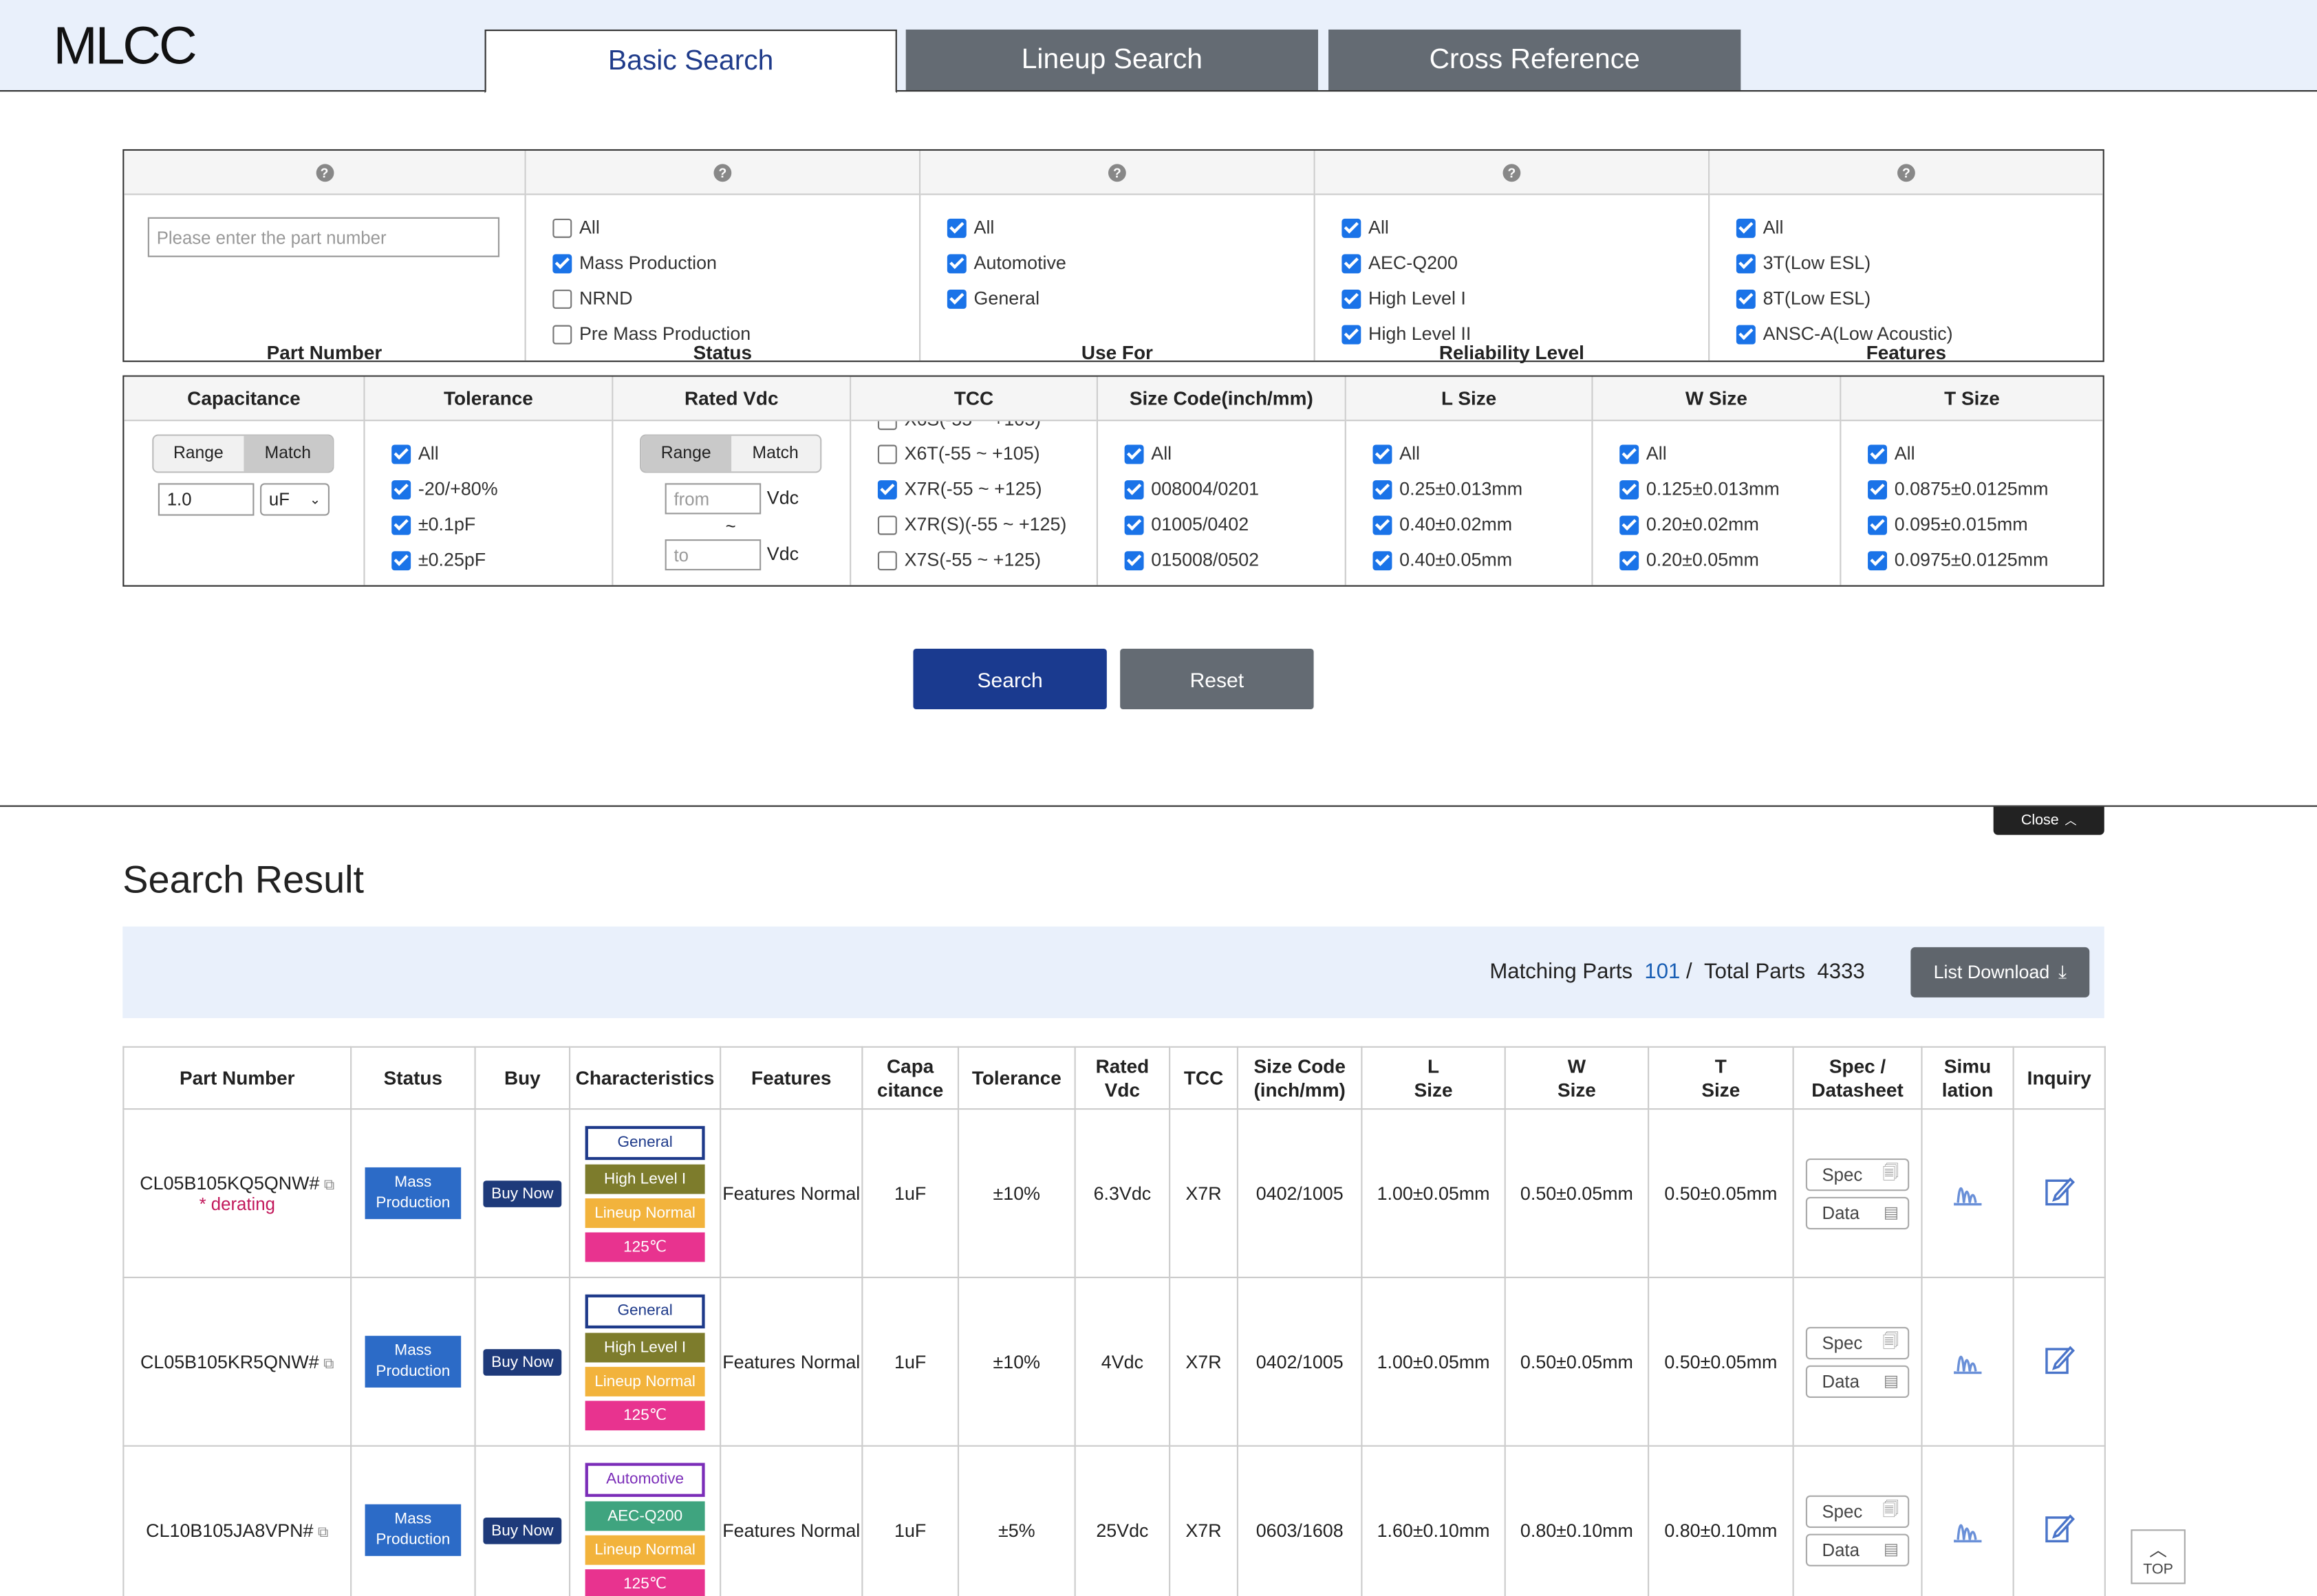  I want to click on checkbox-option-0-095-0-015mm: 0.095±0.015mm, so click(1948, 525).